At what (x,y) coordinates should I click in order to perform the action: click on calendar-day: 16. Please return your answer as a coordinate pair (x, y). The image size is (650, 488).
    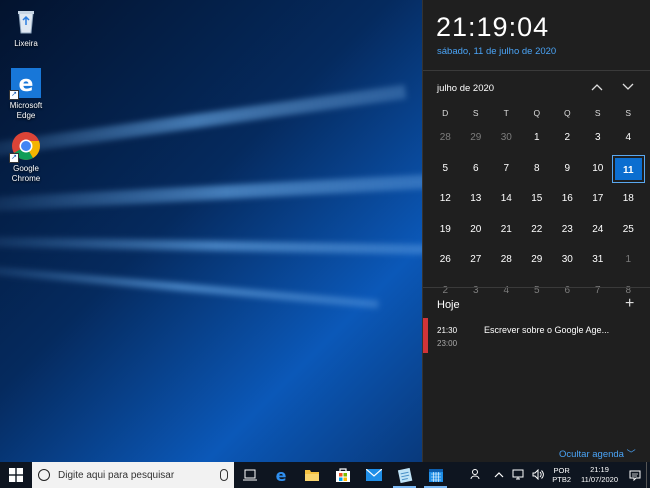
    Looking at the image, I should click on (567, 199).